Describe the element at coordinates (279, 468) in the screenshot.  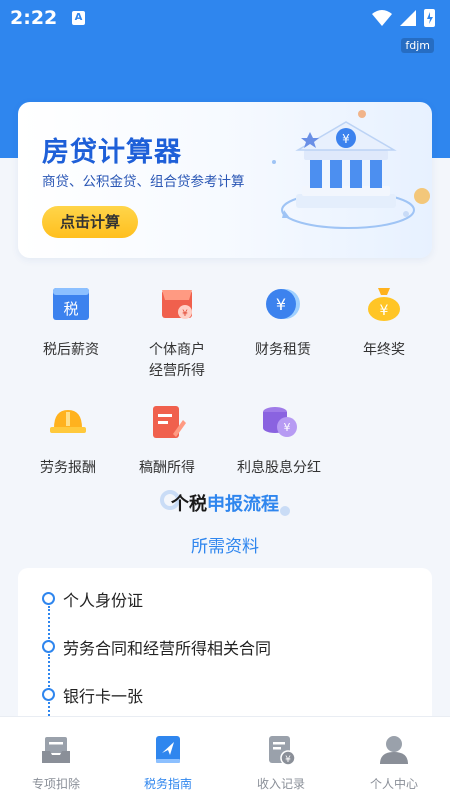
I see `grid-label: 利息股息分红` at that location.